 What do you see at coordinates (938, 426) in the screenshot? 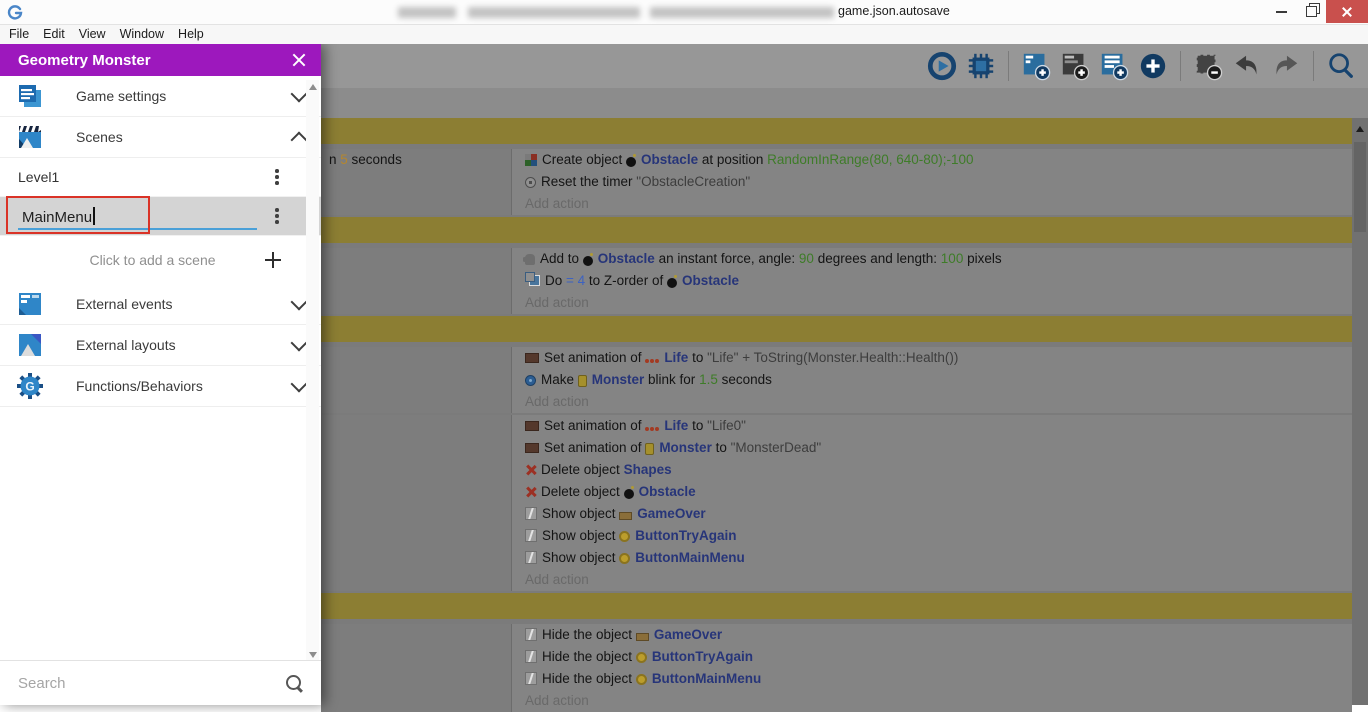
I see `action-row: Set animation of Life to "Life0"` at bounding box center [938, 426].